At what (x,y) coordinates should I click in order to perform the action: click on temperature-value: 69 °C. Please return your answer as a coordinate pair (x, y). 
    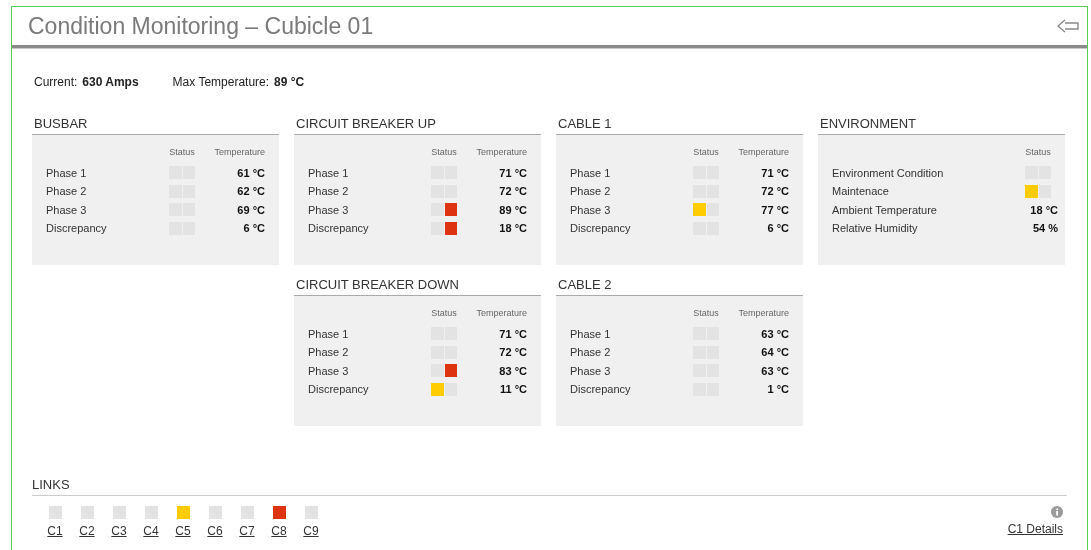
    Looking at the image, I should click on (250, 210).